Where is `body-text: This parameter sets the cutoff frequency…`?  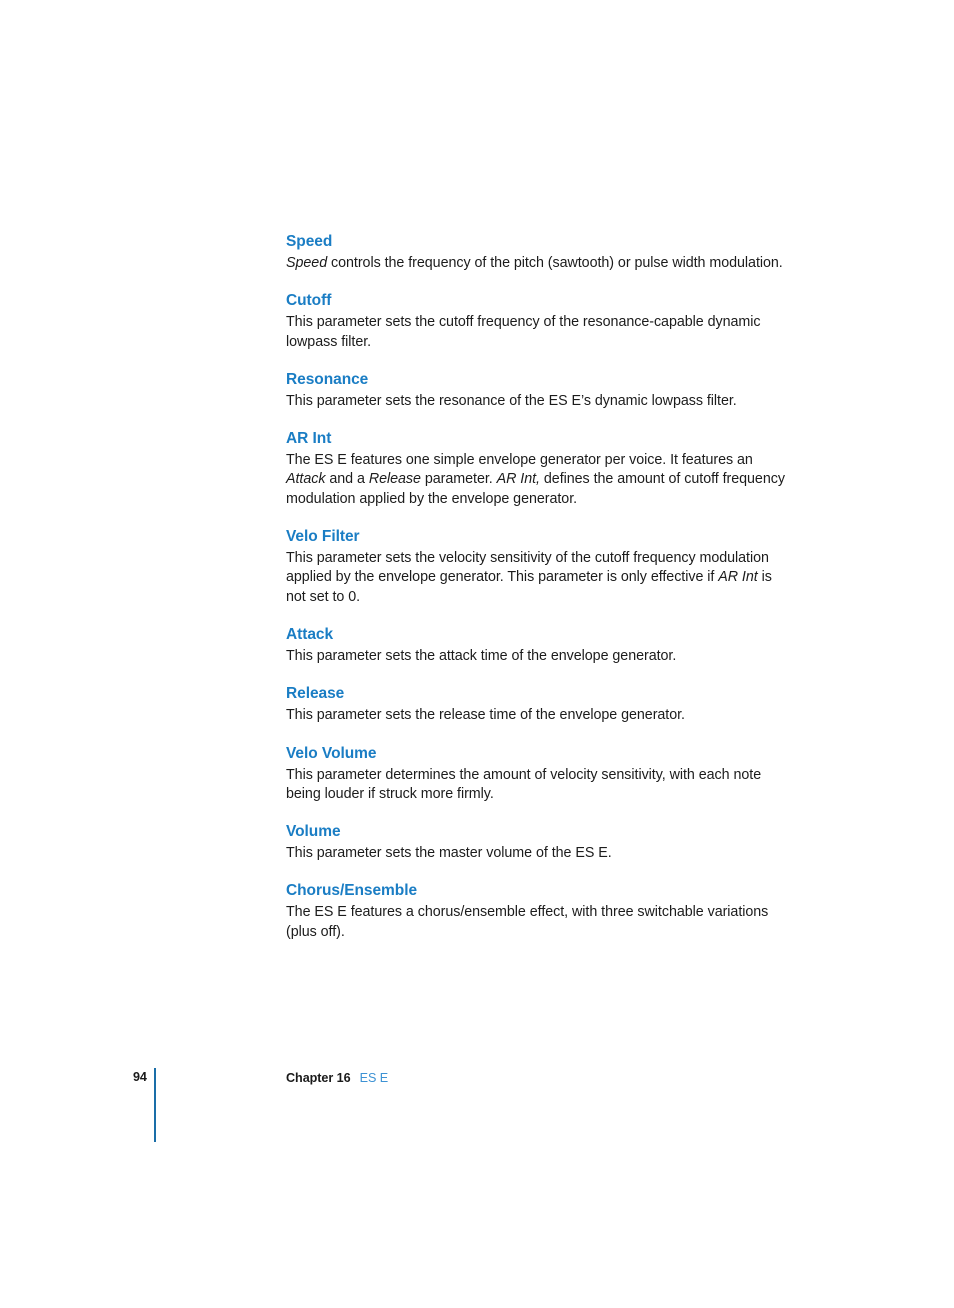
body-text: This parameter sets the cutoff frequency… is located at coordinates (523, 332).